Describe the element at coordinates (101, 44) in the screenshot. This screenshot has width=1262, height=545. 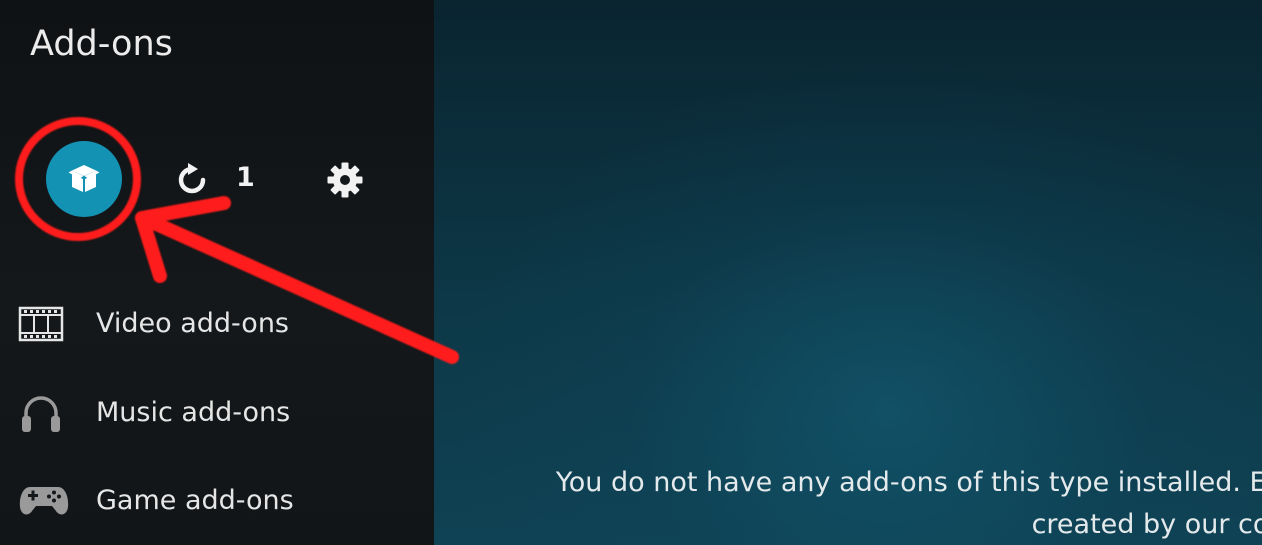
I see `page-title: Add-ons` at that location.